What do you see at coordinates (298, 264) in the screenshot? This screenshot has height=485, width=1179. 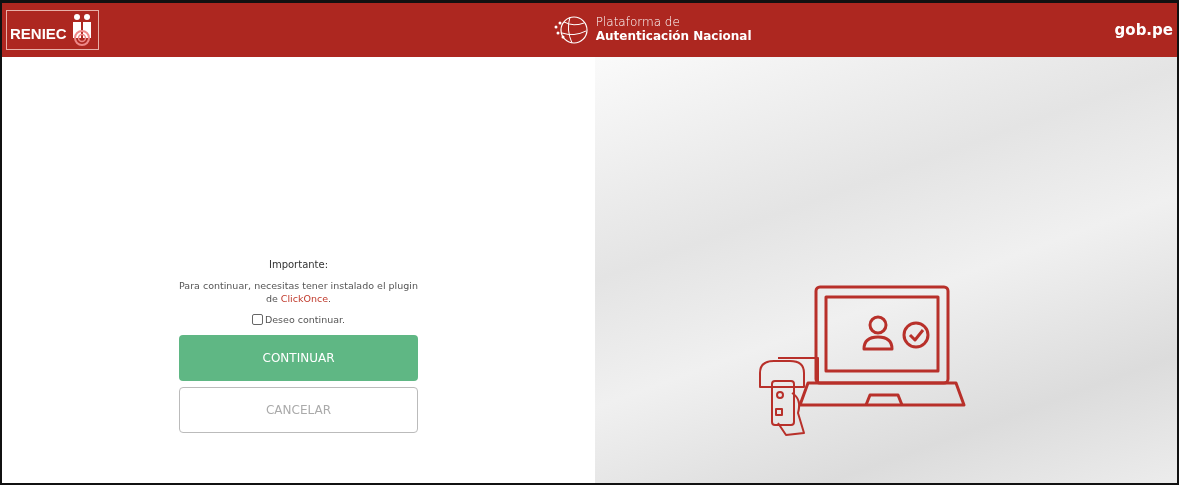 I see `notice-title: Importante:` at bounding box center [298, 264].